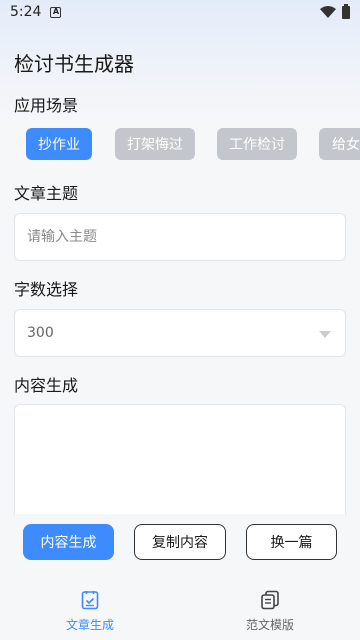  I want to click on wifi-icon, so click(328, 12).